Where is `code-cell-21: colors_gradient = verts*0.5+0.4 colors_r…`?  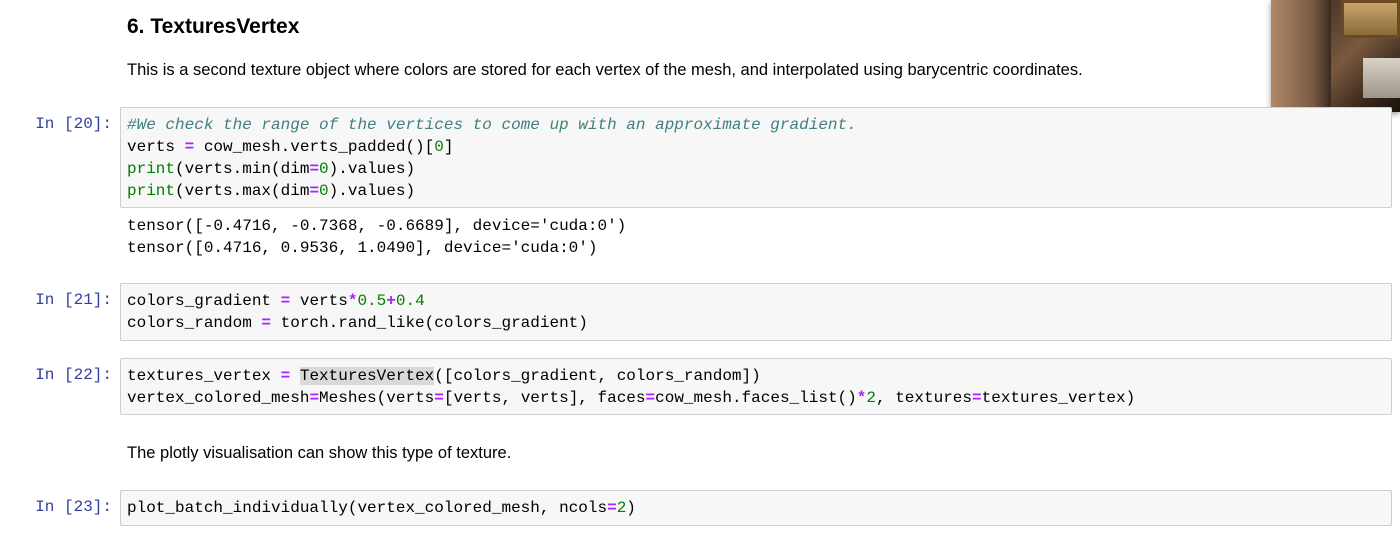
code-cell-21: colors_gradient = verts*0.5+0.4 colors_r… is located at coordinates (756, 312).